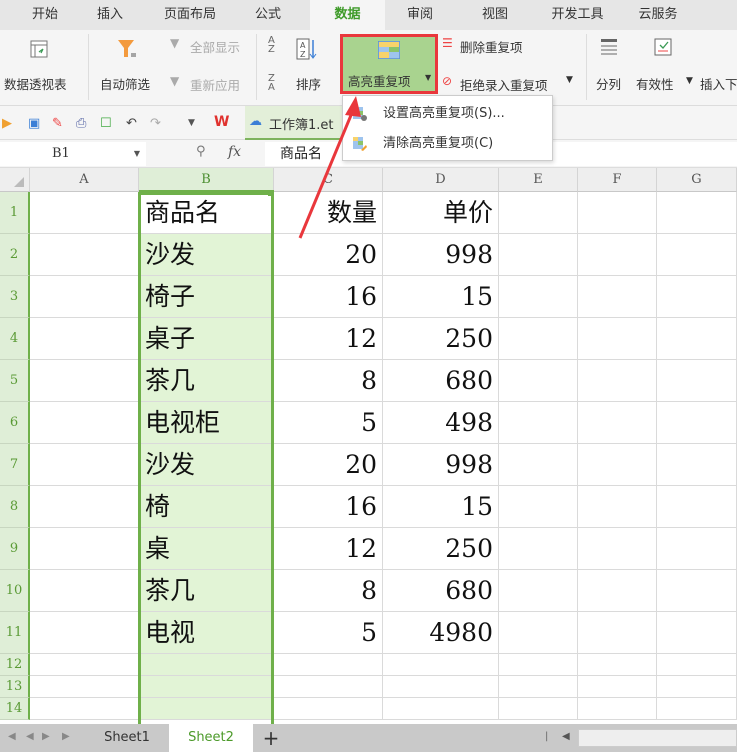 The height and width of the screenshot is (752, 737). I want to click on cell-g3, so click(697, 297).